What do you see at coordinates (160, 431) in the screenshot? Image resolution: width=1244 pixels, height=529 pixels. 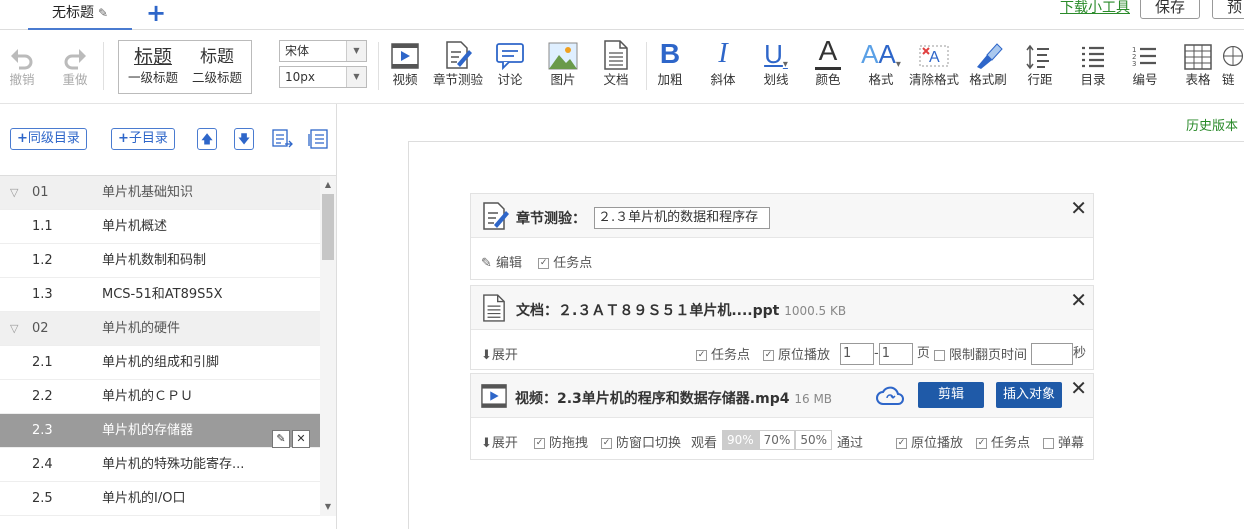 I see `list-item-selected: 2.3 单片机的存储器 ✎ ✕` at bounding box center [160, 431].